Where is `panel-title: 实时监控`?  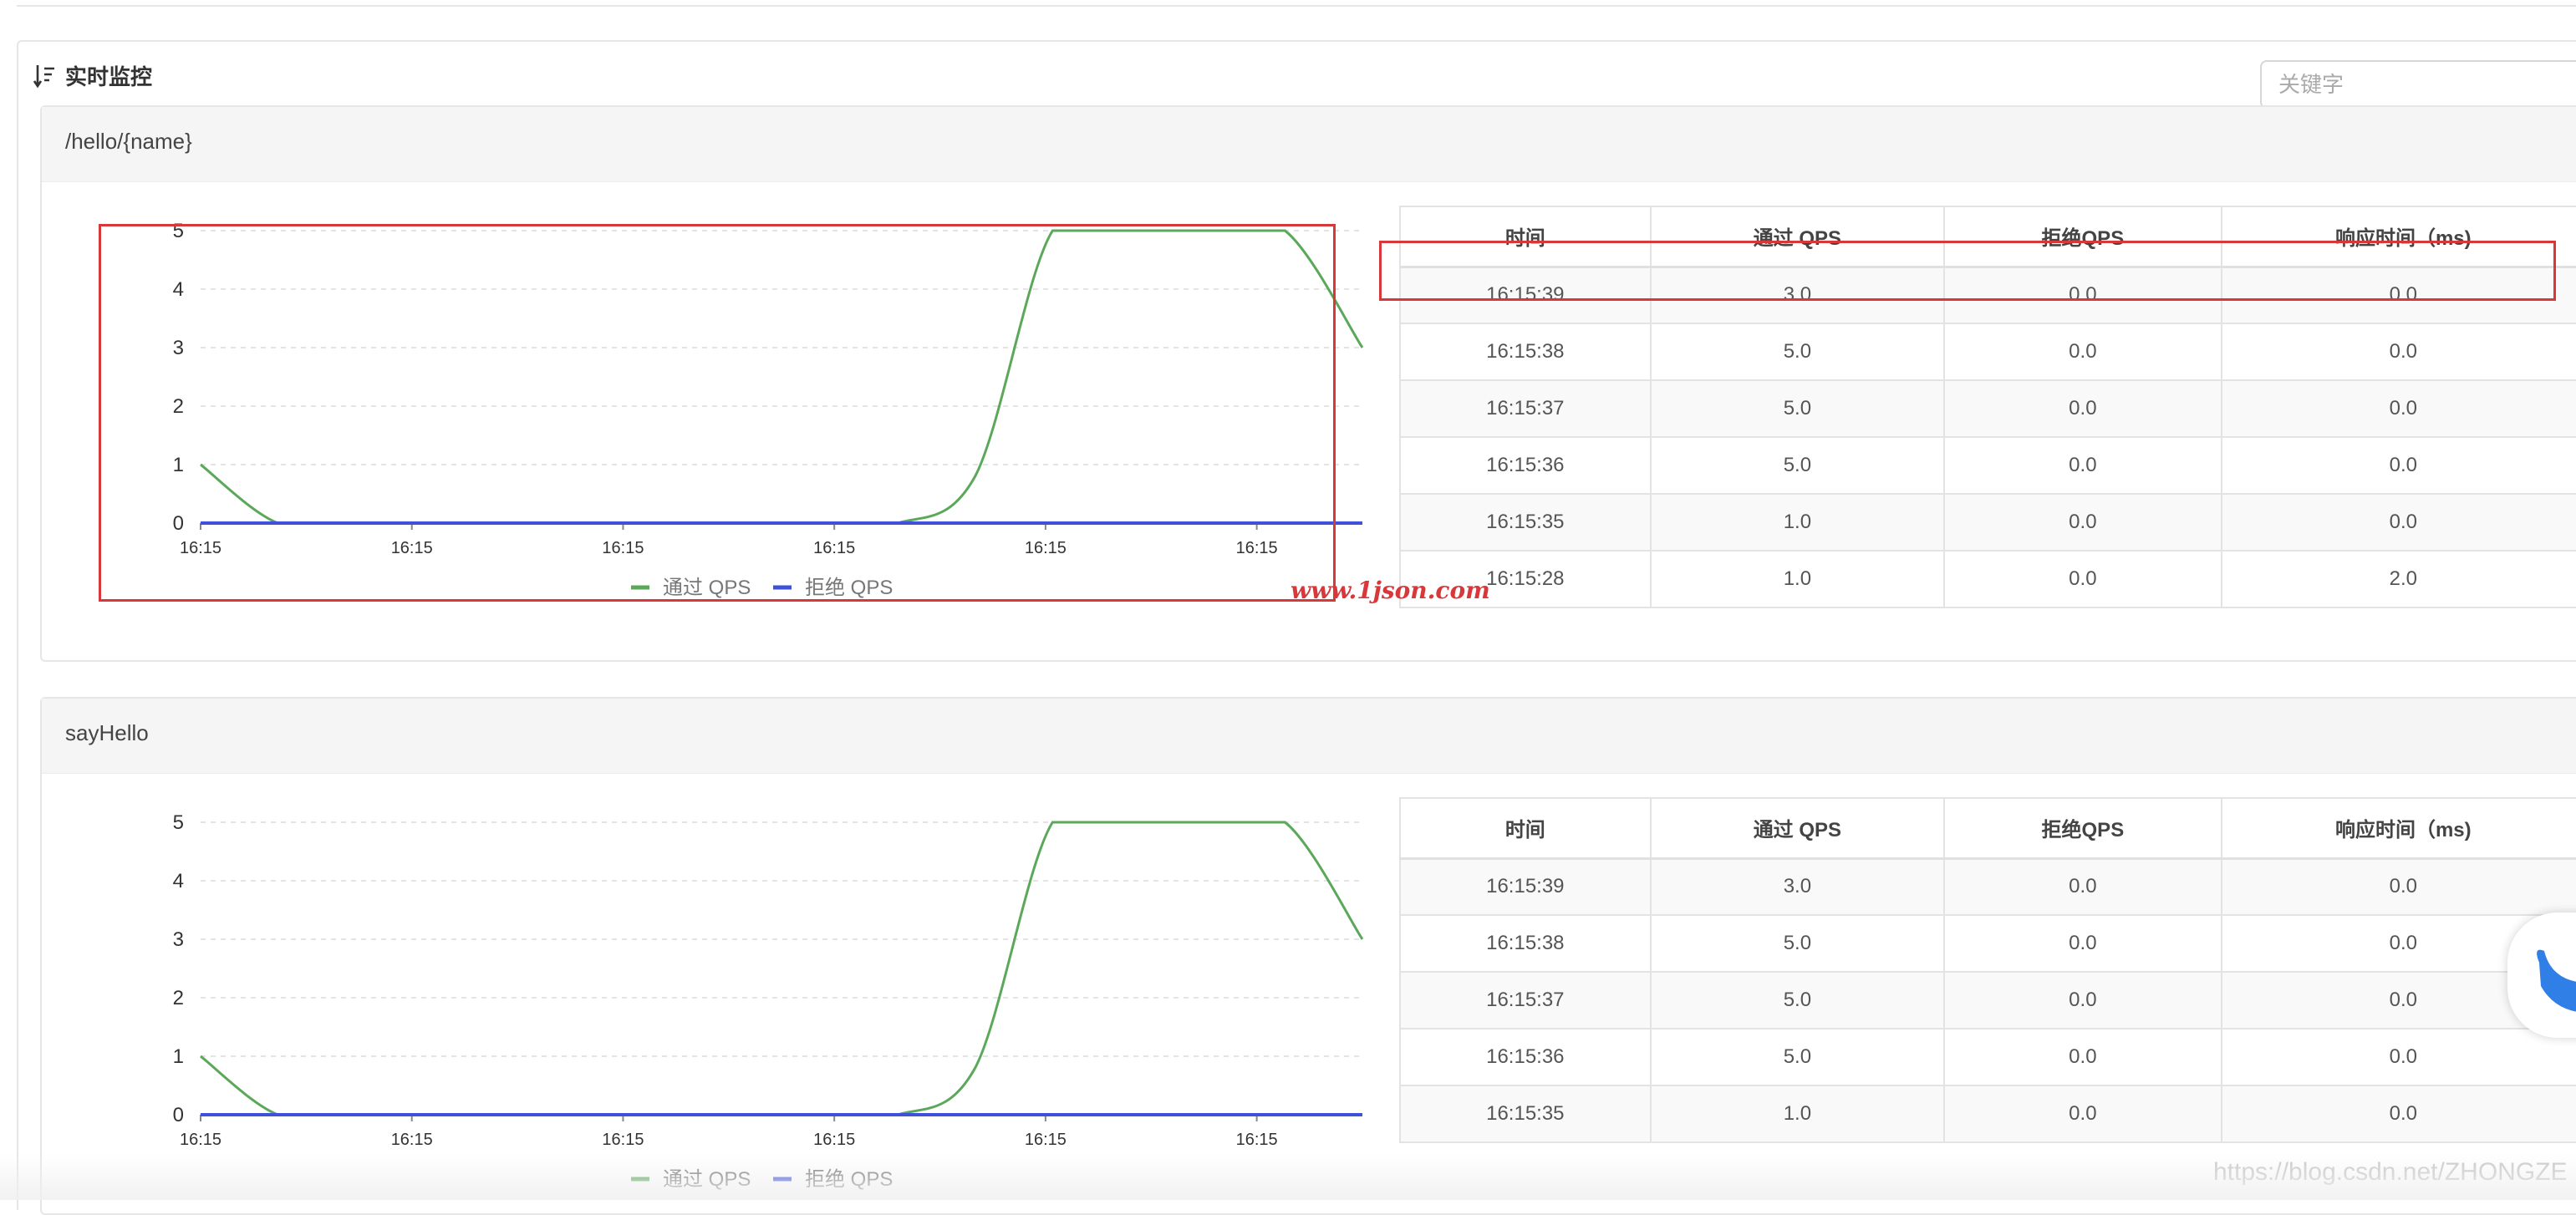 panel-title: 实时监控 is located at coordinates (92, 75).